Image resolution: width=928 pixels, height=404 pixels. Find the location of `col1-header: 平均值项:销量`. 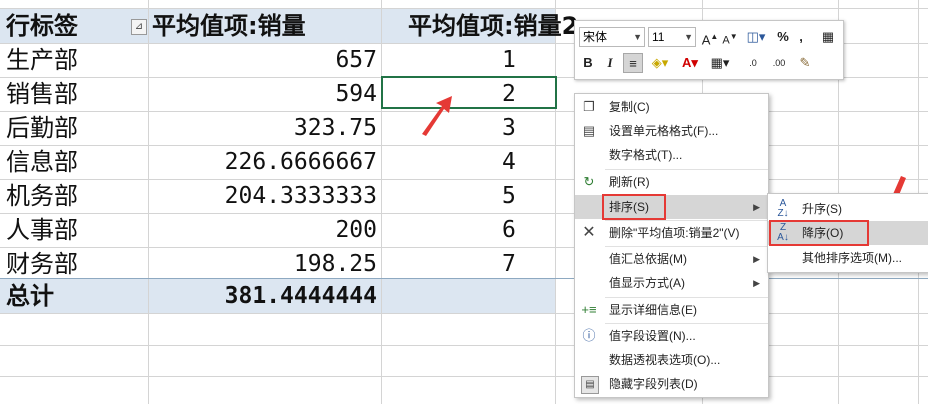

col1-header: 平均值项:销量 is located at coordinates (229, 26).